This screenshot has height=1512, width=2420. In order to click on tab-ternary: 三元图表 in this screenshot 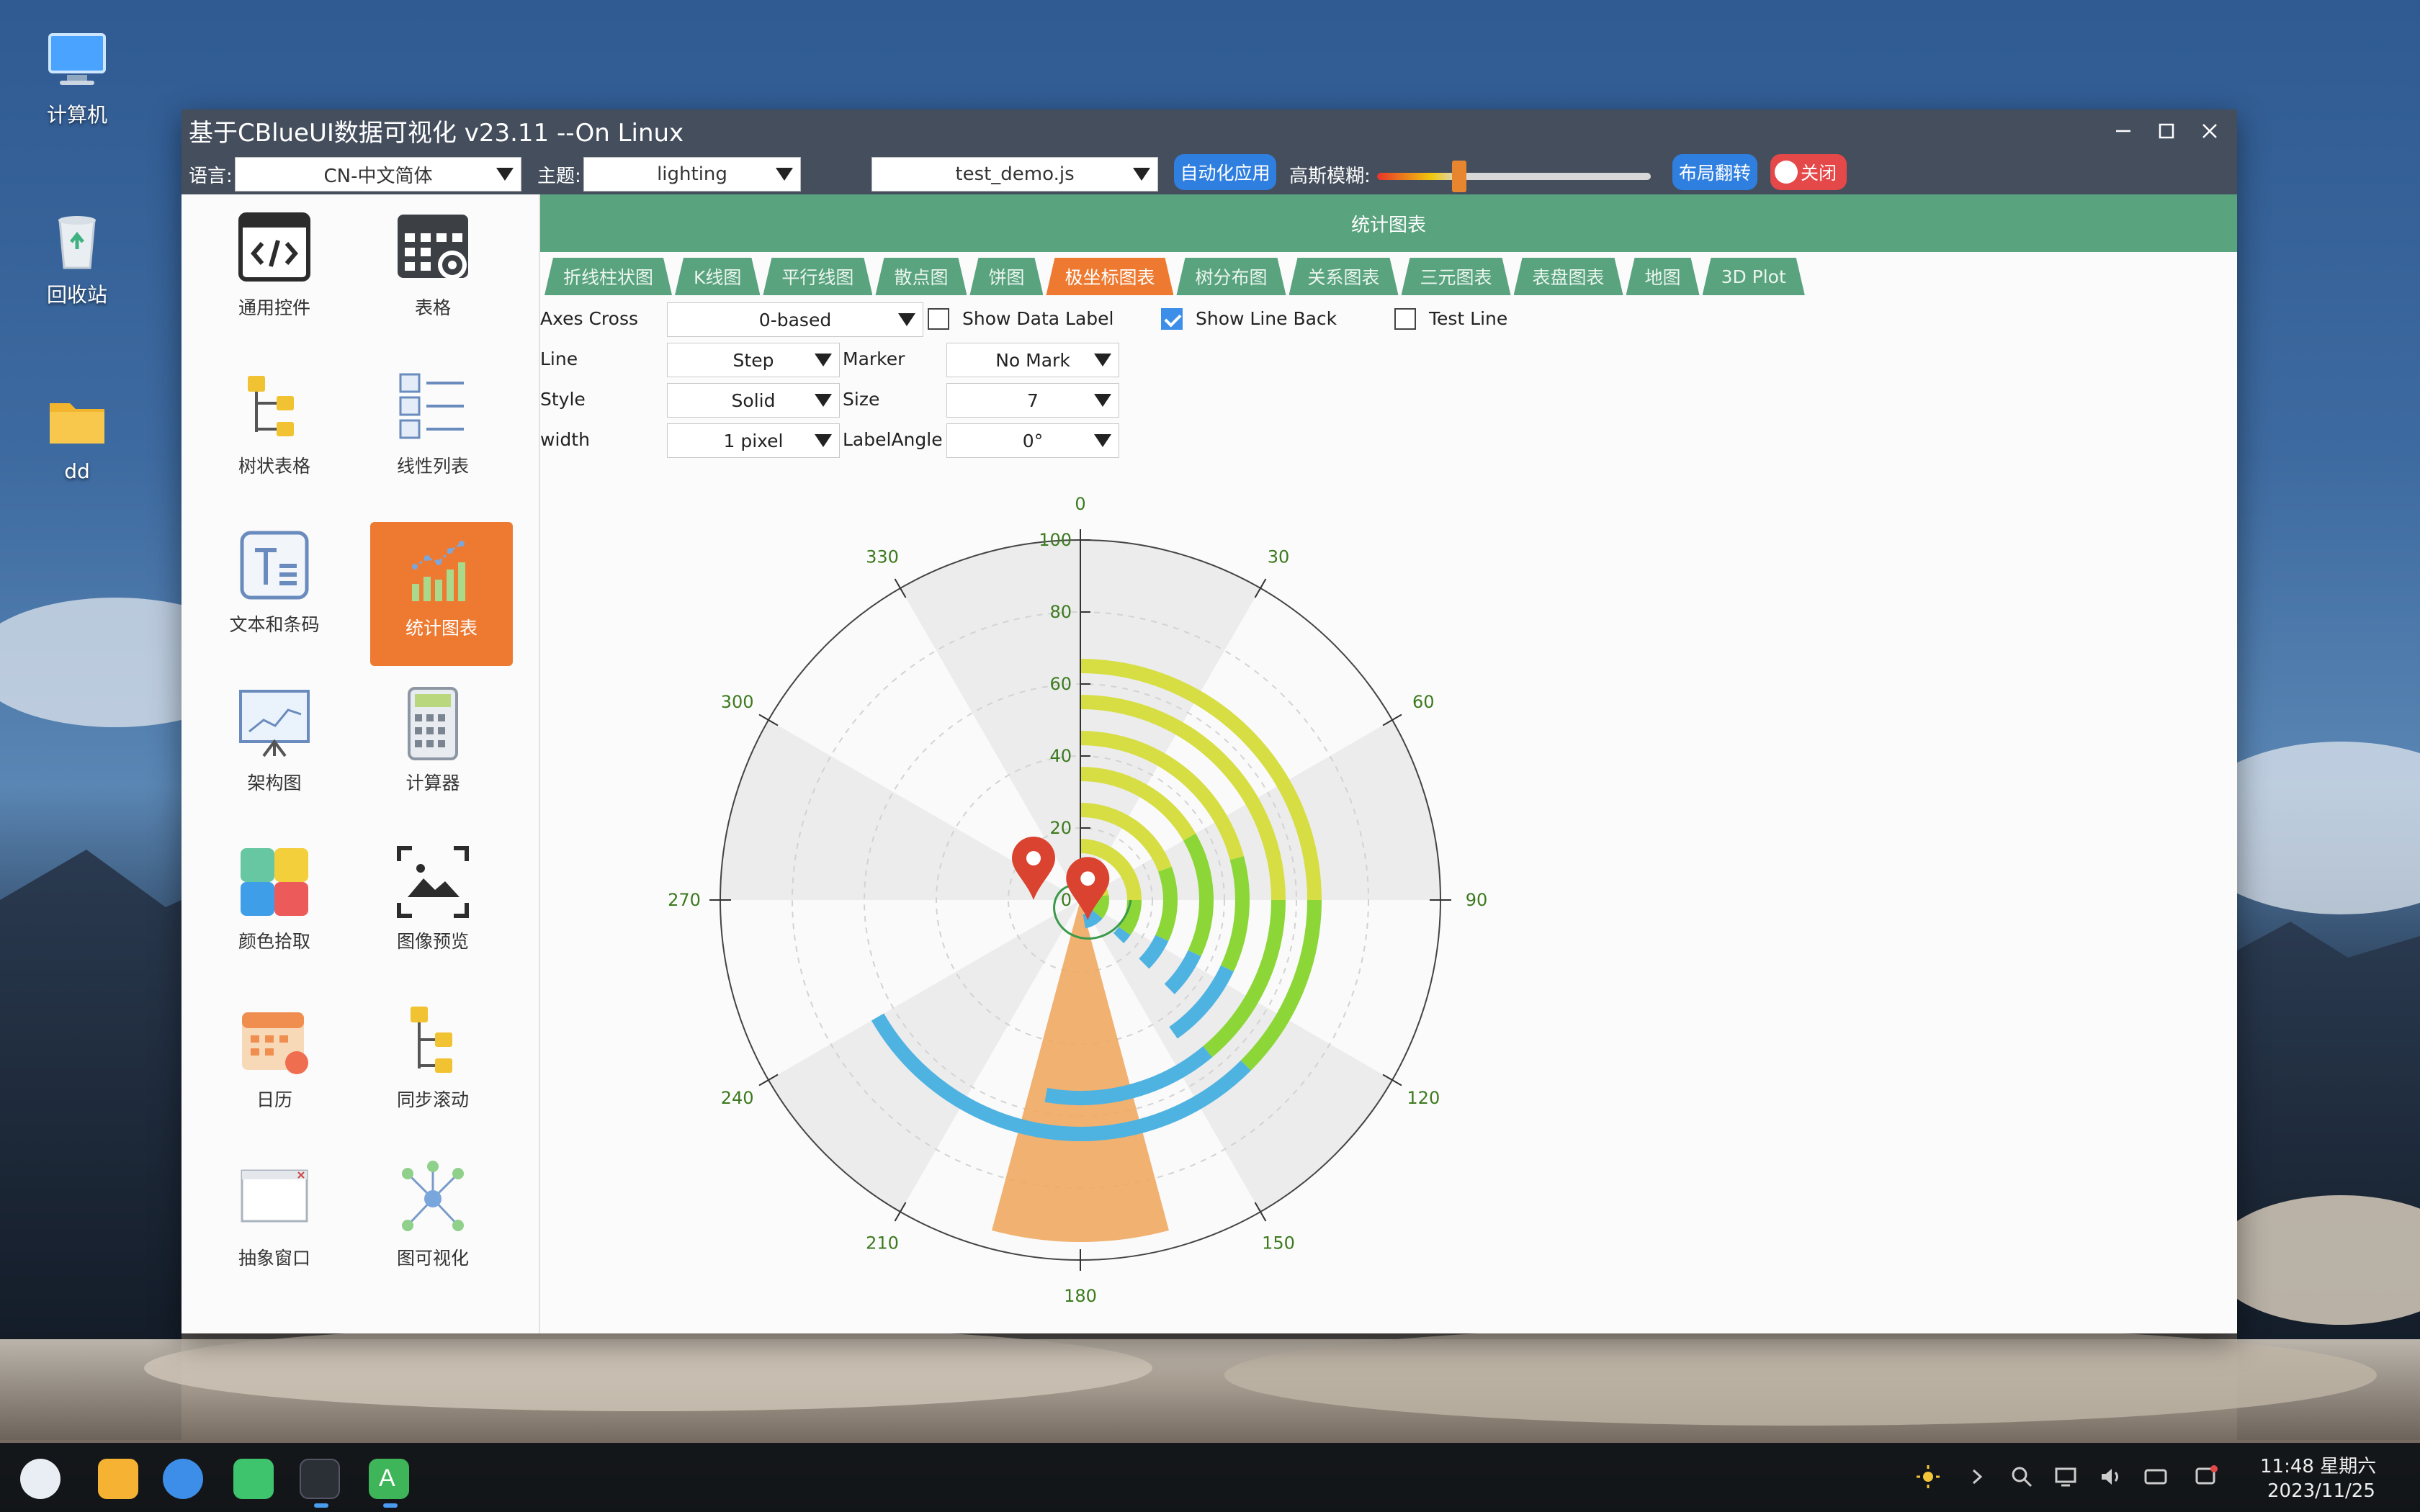, I will do `click(1456, 276)`.